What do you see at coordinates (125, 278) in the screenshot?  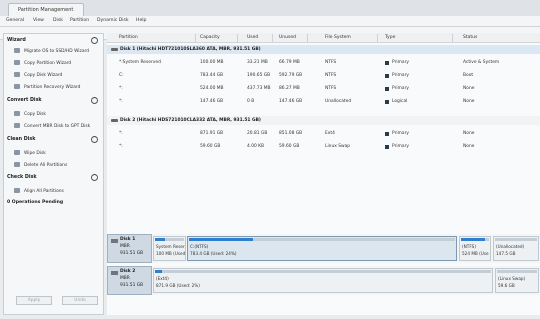 I see `disk-2-scheme: MBR` at bounding box center [125, 278].